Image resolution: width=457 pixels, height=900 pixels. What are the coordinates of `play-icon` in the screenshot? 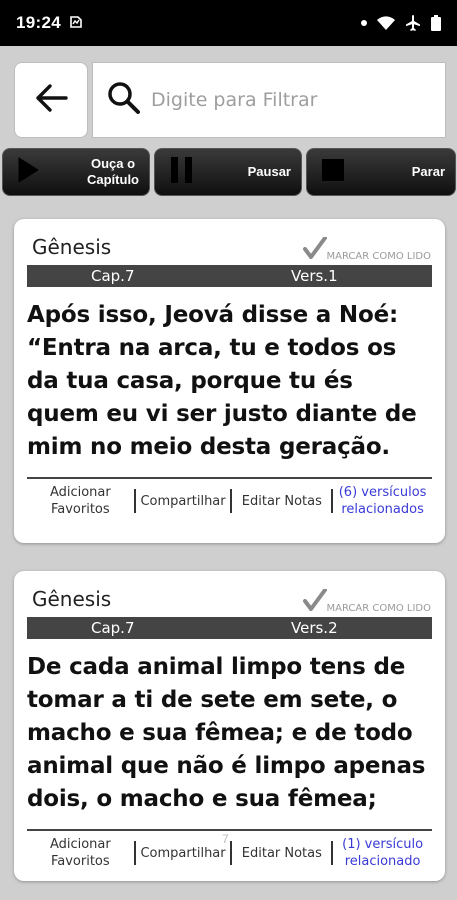 It's located at (28, 172).